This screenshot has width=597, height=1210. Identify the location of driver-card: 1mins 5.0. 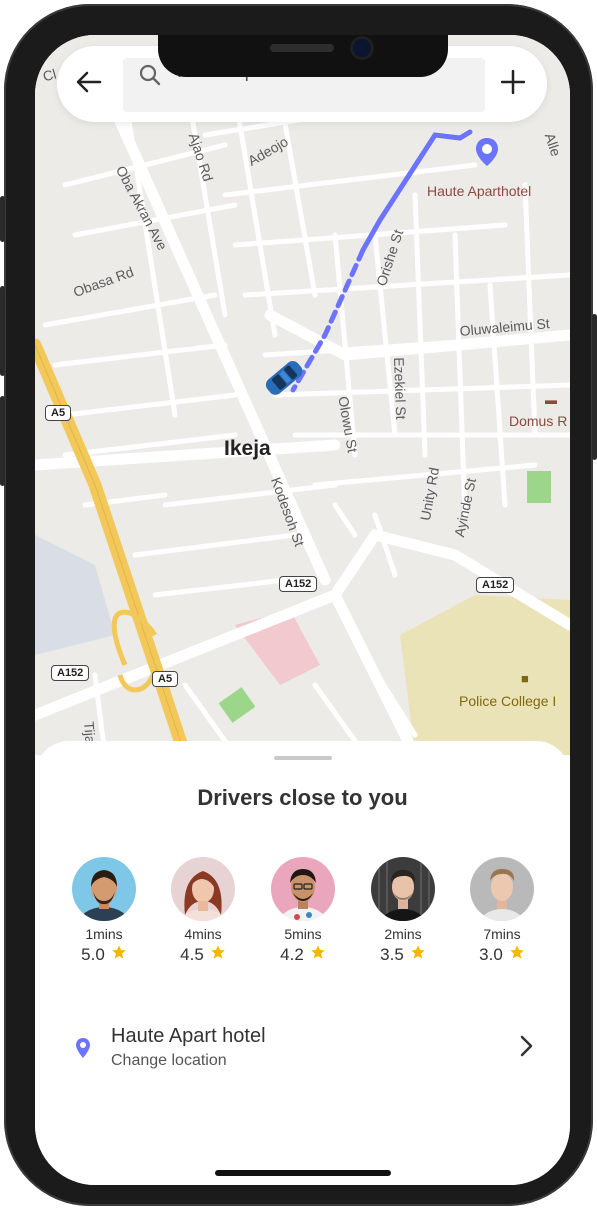
(104, 911).